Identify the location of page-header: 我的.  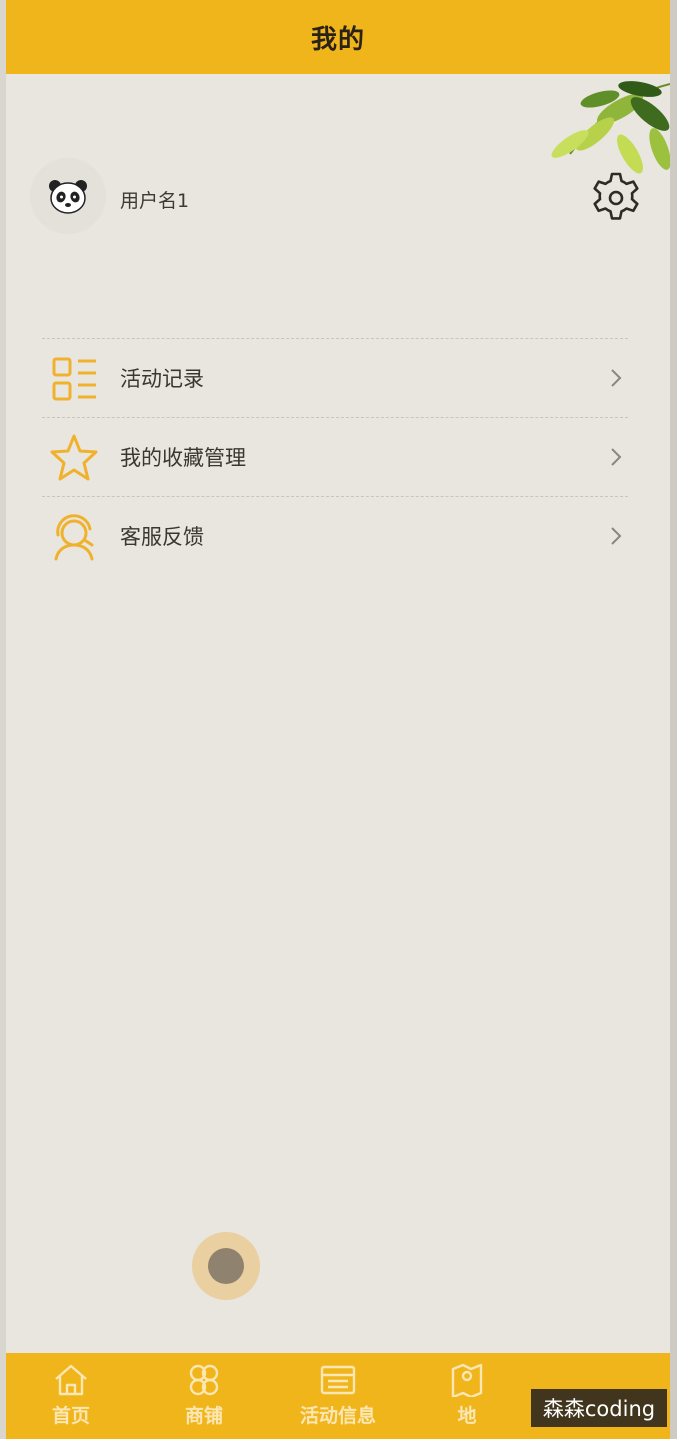
(338, 37).